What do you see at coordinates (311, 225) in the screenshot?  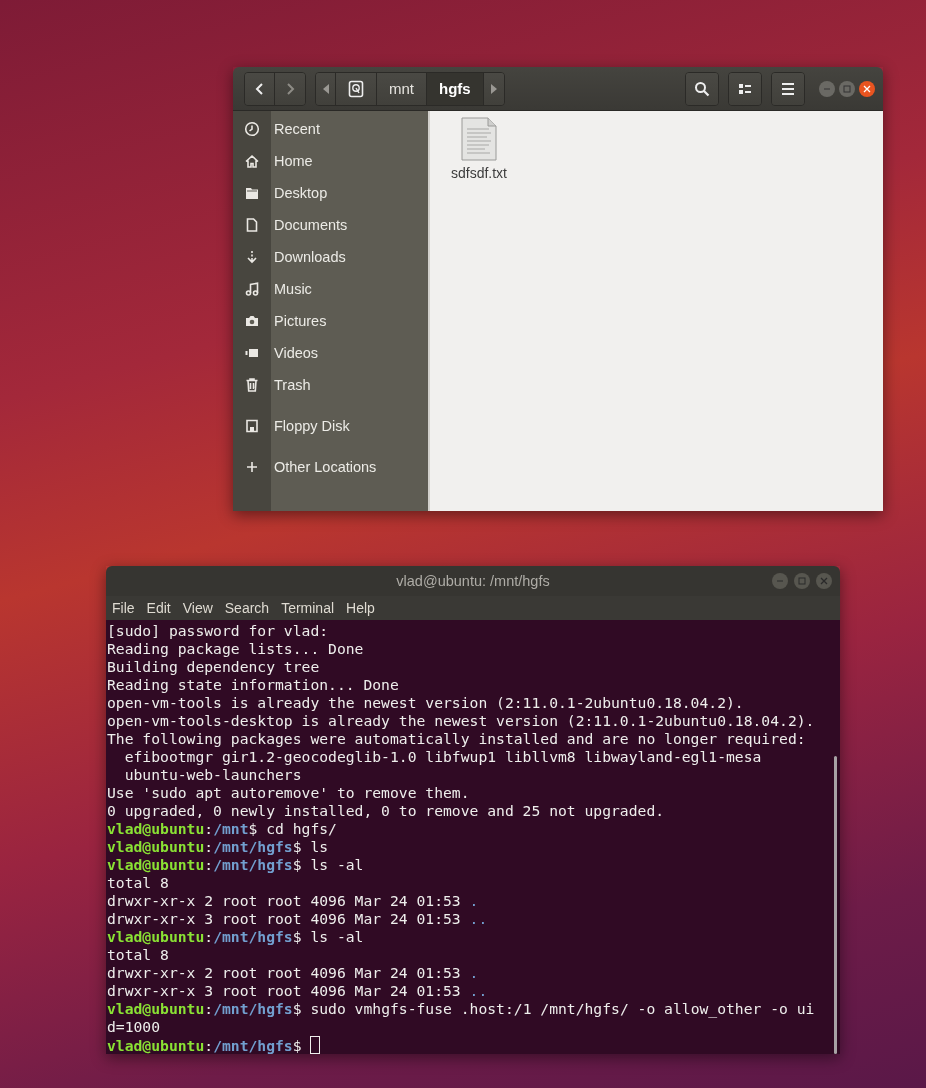 I see `sidebar-item: Documents` at bounding box center [311, 225].